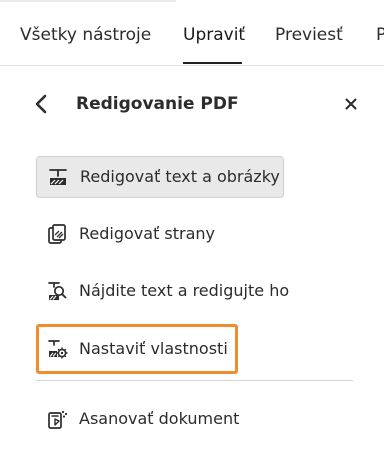  What do you see at coordinates (147, 233) in the screenshot?
I see `menu-item-label: Redigovať strany` at bounding box center [147, 233].